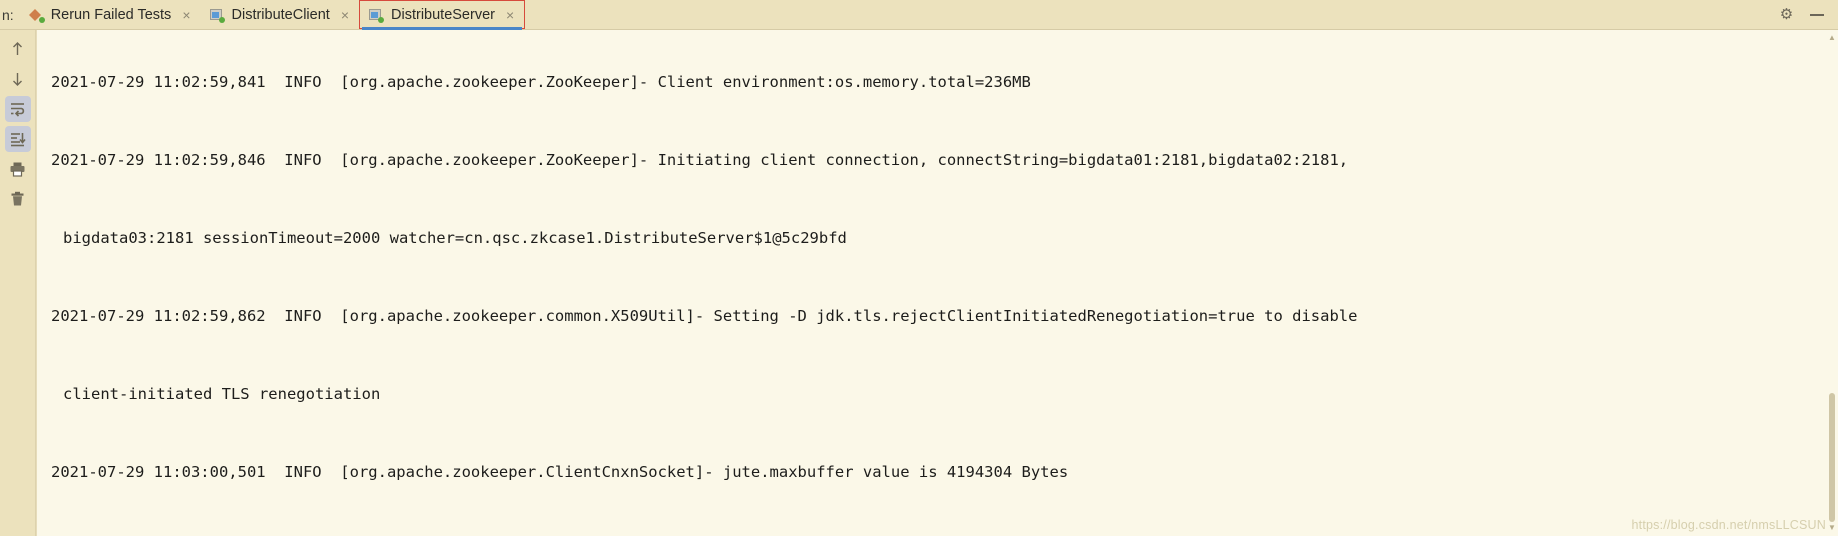 This screenshot has height=536, width=1838. I want to click on scroll-down-button, so click(18, 79).